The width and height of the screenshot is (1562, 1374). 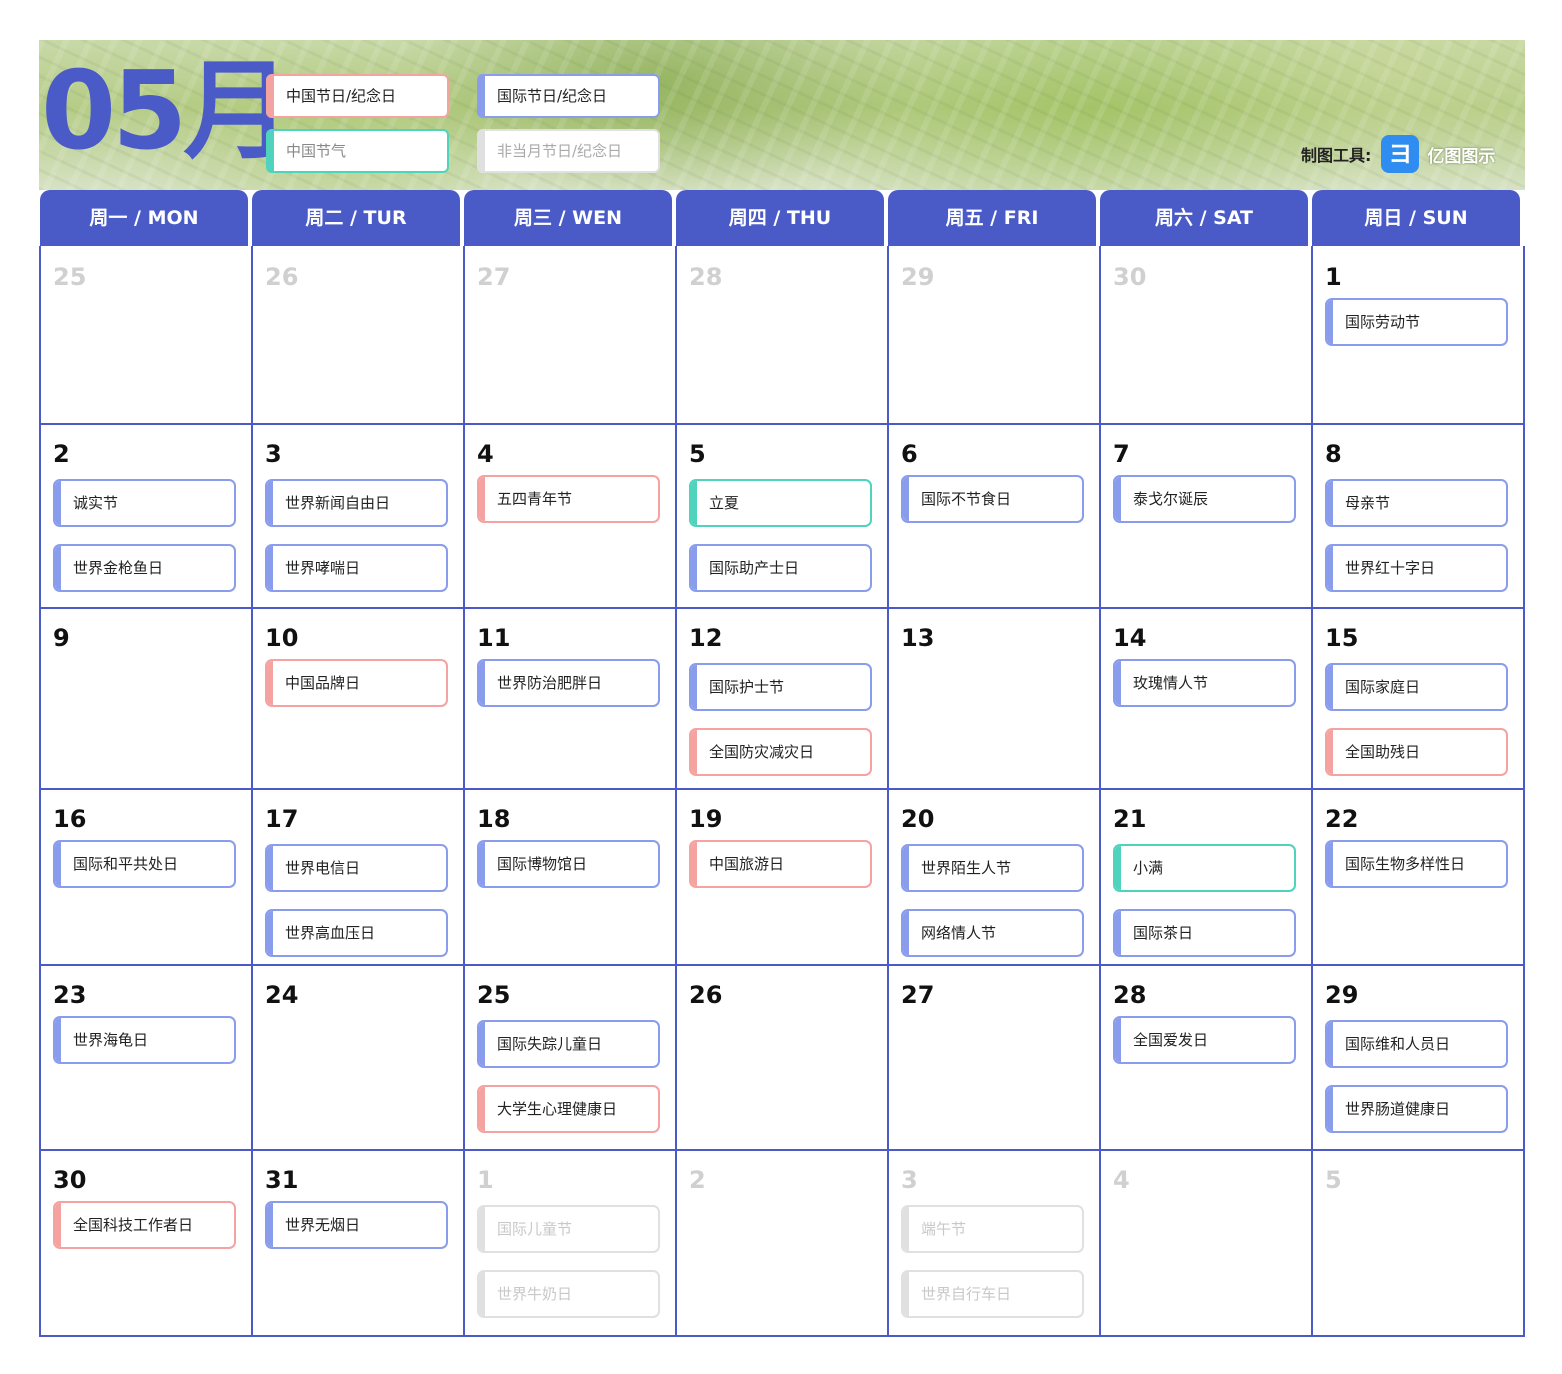 I want to click on event-chip: 世界肠道健康日, so click(x=1416, y=1109).